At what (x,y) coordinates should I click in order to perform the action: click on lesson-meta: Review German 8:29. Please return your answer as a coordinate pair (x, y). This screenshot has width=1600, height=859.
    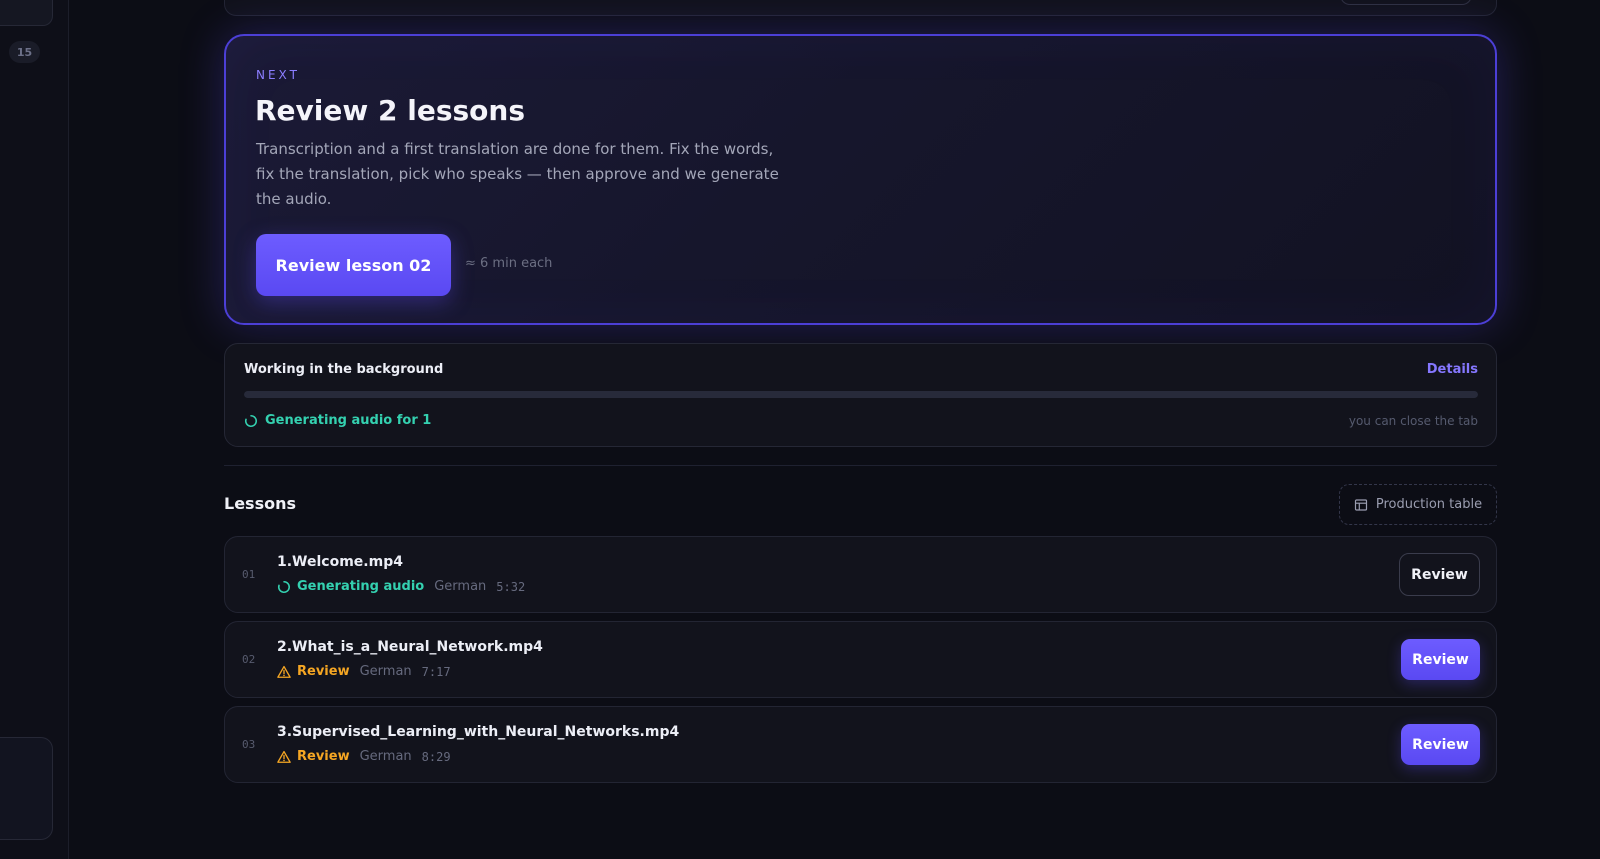
    Looking at the image, I should click on (364, 756).